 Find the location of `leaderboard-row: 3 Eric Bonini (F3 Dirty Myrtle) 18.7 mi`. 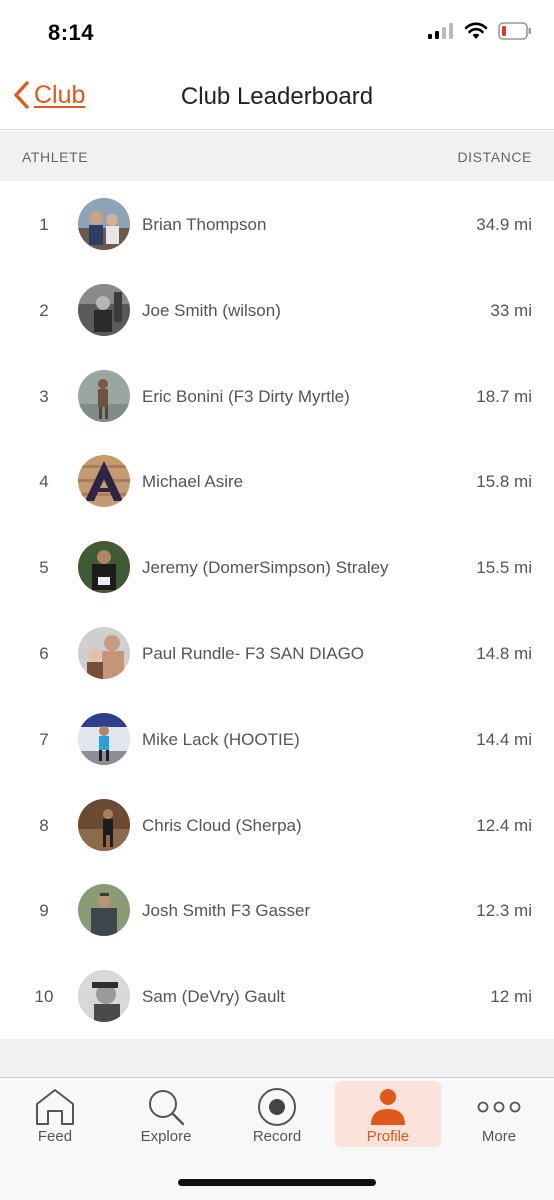

leaderboard-row: 3 Eric Bonini (F3 Dirty Myrtle) 18.7 mi is located at coordinates (277, 396).